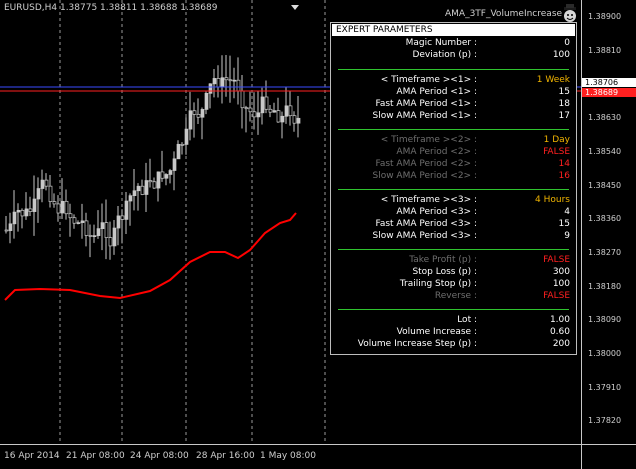 This screenshot has width=636, height=469. What do you see at coordinates (444, 272) in the screenshot?
I see `param-label: Stop Loss (p) :` at bounding box center [444, 272].